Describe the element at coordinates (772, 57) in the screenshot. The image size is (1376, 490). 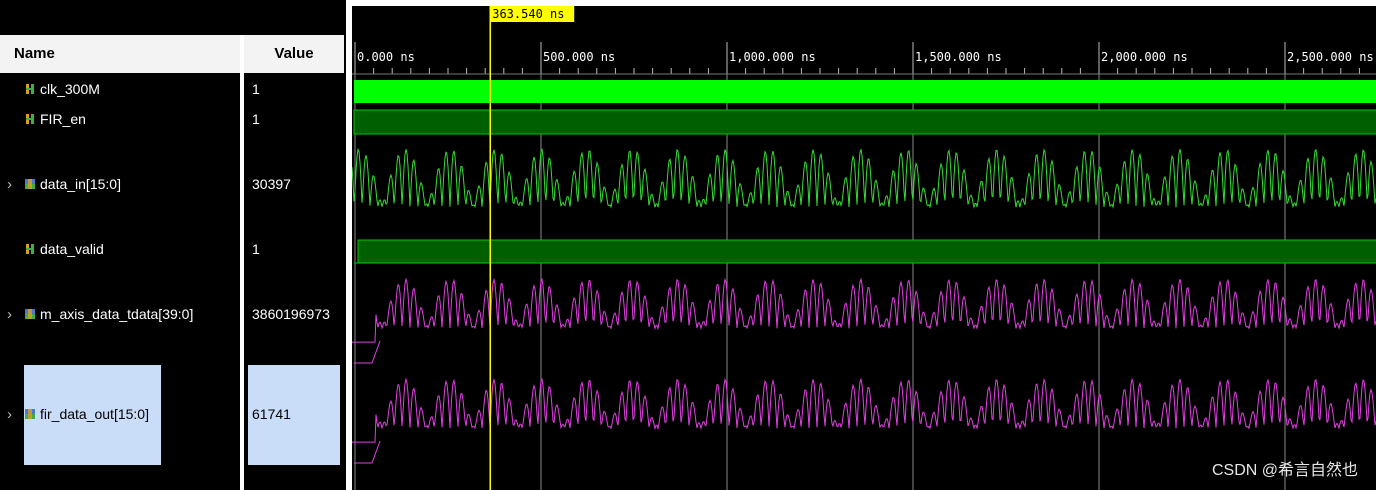
I see `time-tick-label: 1,000.000 ns` at that location.